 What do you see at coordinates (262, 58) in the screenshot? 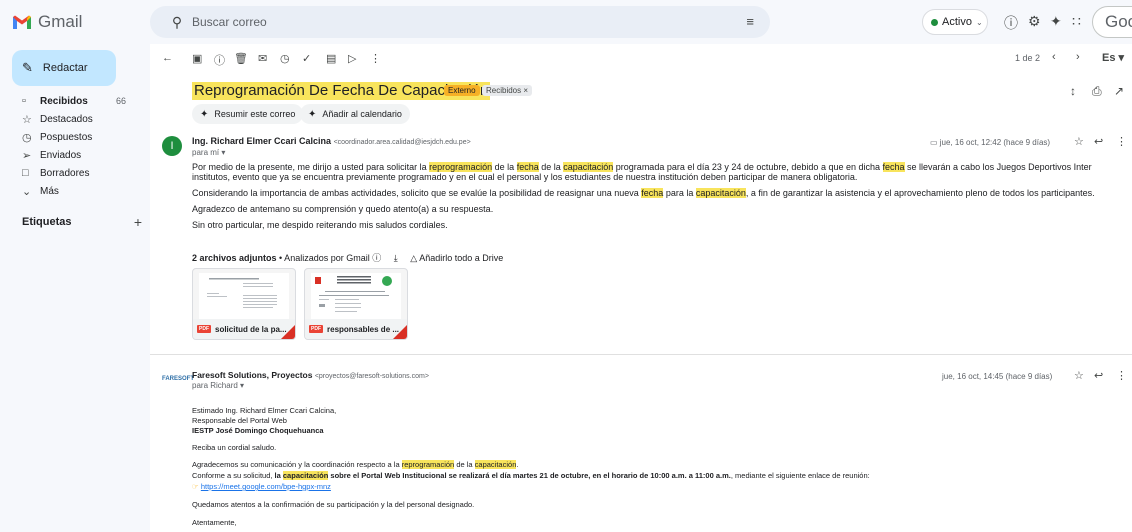
I see `mark-unread-icon: ✉` at bounding box center [262, 58].